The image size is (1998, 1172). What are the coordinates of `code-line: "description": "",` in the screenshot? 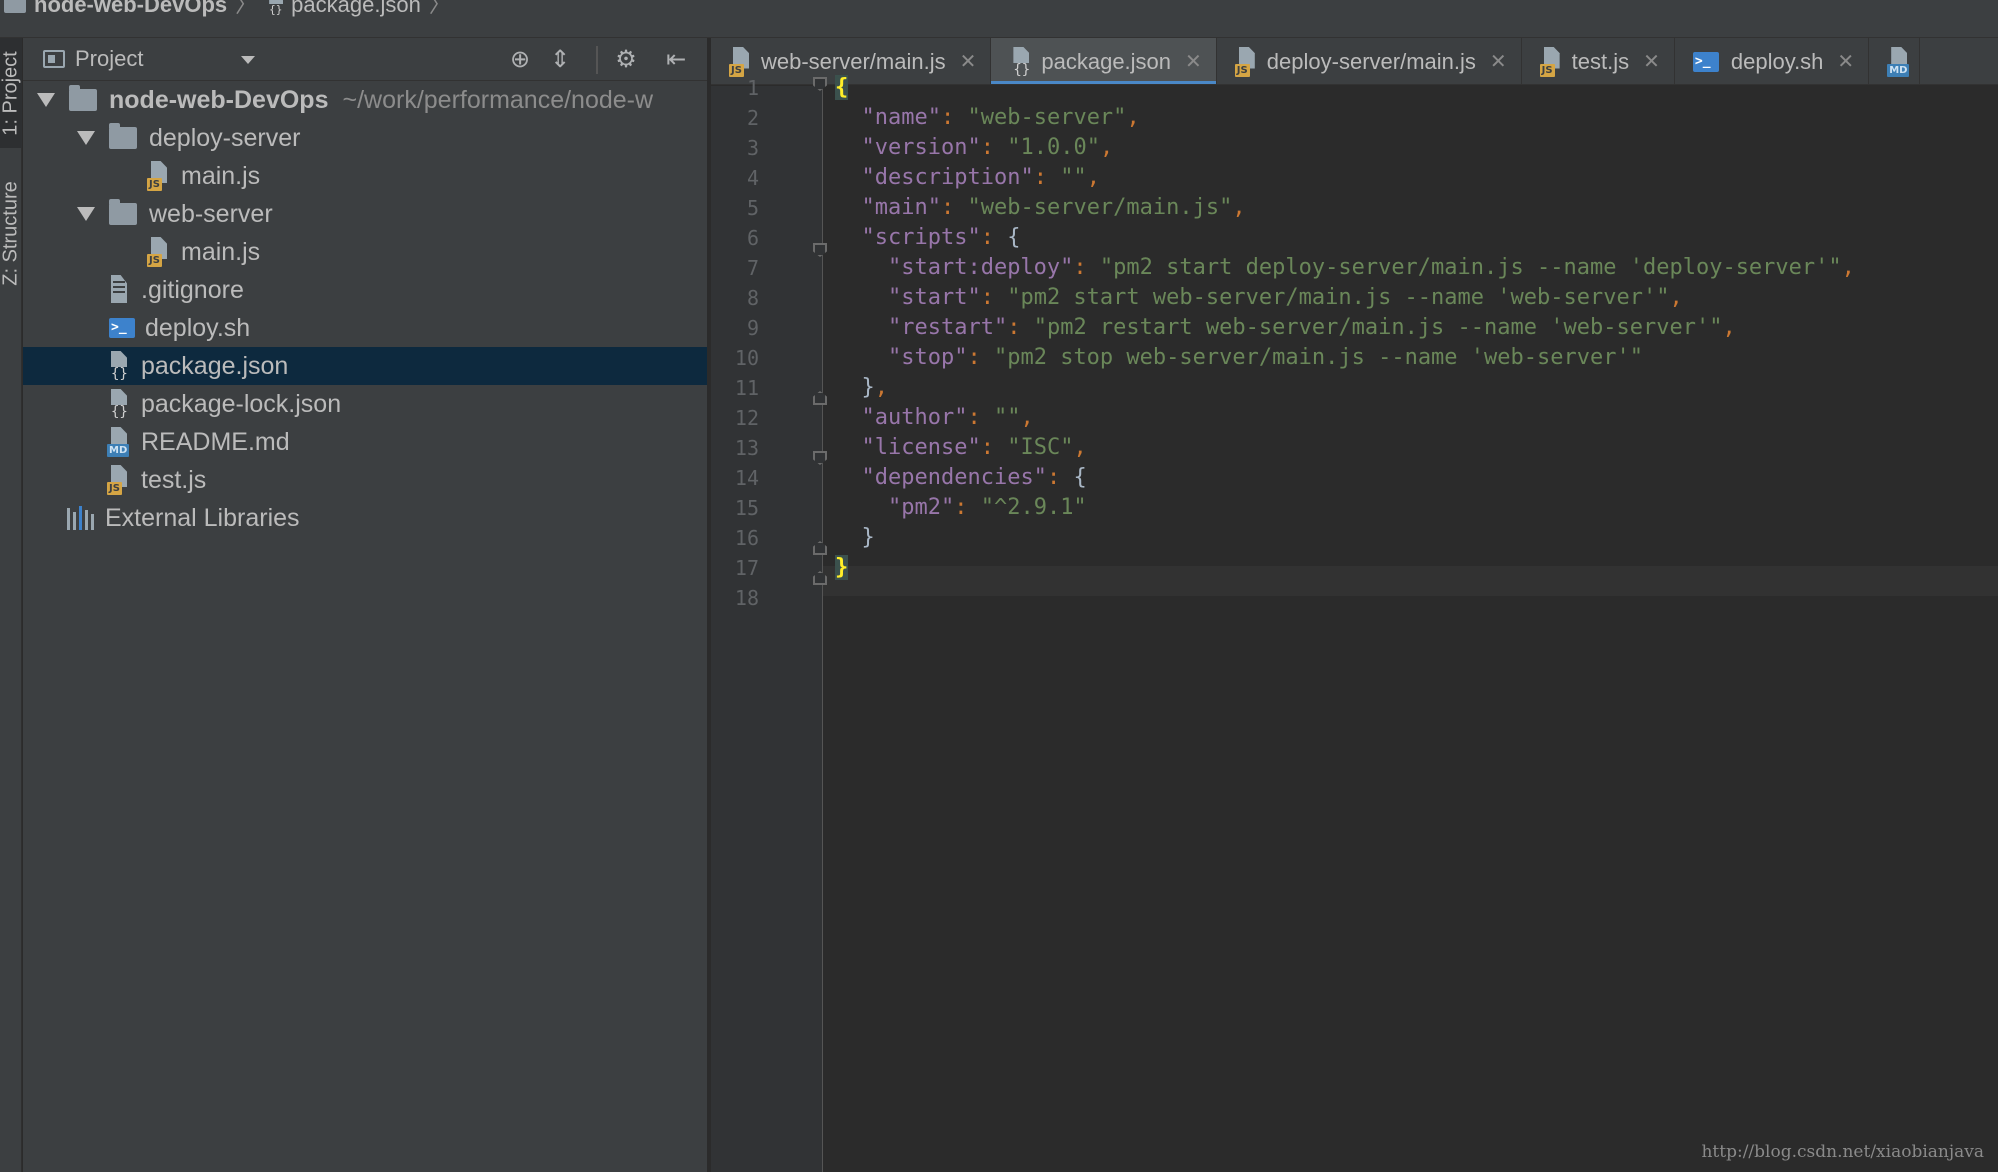 It's located at (980, 177).